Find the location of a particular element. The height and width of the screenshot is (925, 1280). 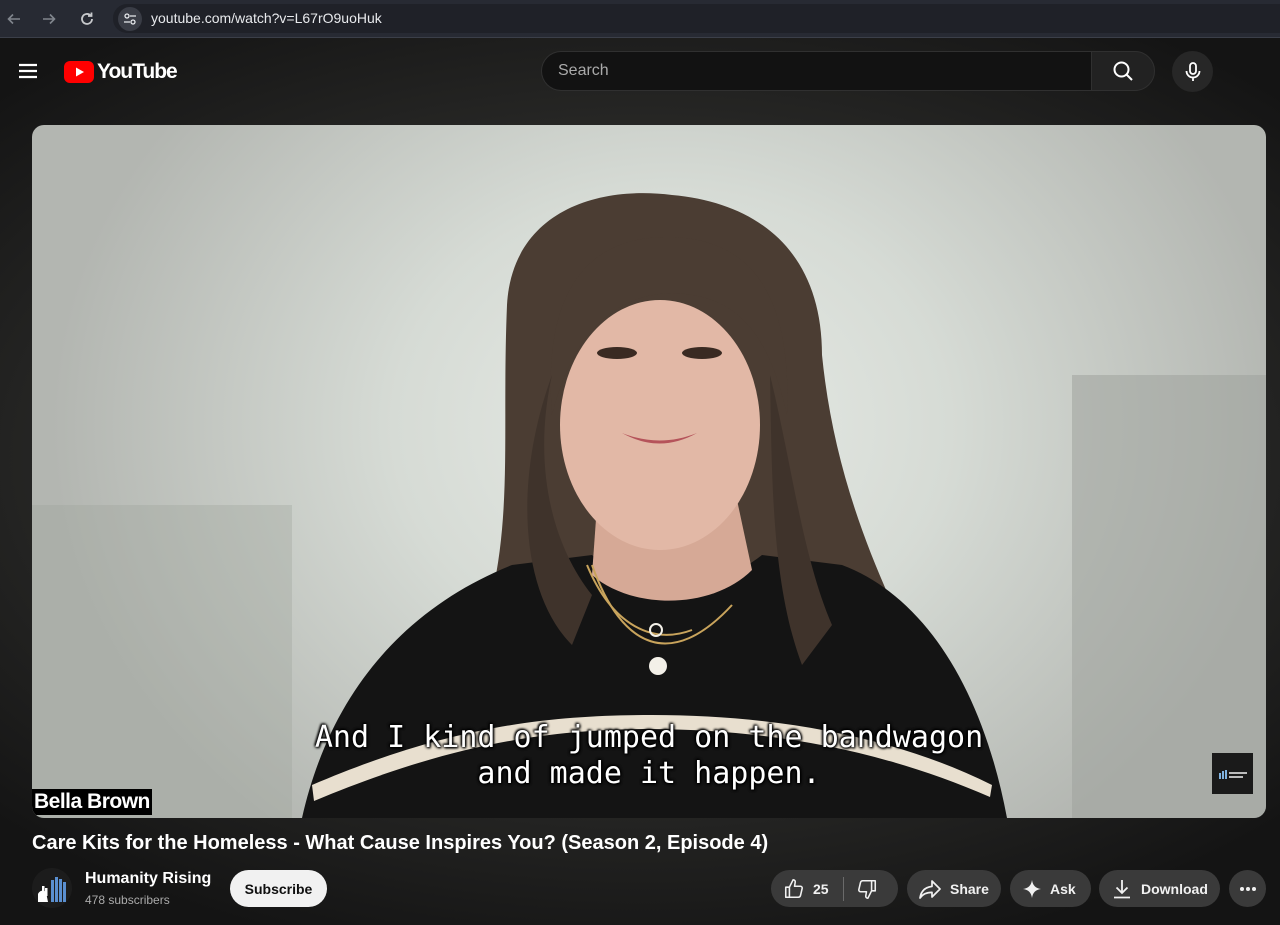

share-button: Share is located at coordinates (954, 888).